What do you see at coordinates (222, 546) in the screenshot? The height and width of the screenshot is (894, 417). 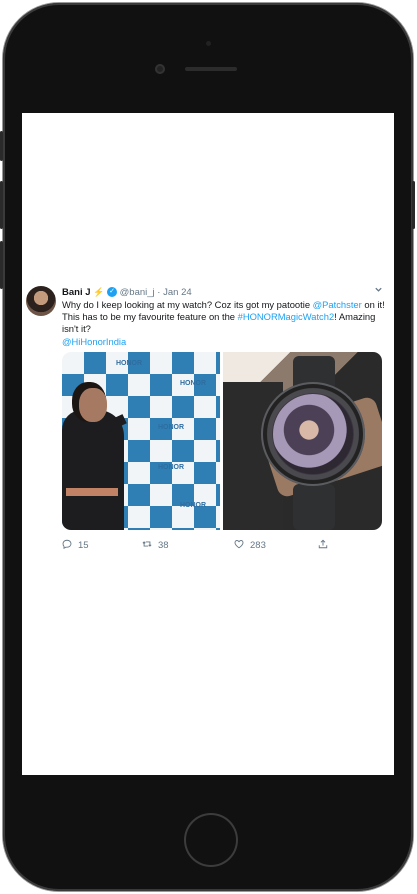 I see `tweet-actions: 15 38 283` at bounding box center [222, 546].